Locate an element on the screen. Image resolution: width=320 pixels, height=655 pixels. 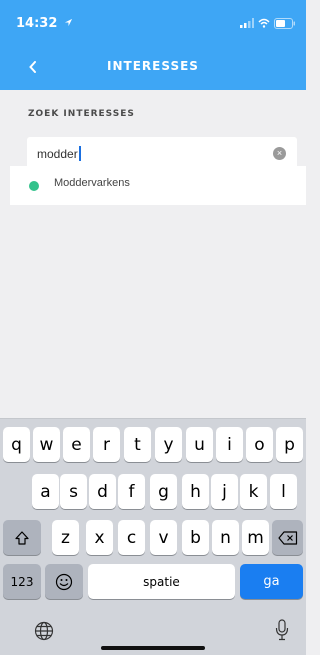
key-l: l is located at coordinates (283, 491).